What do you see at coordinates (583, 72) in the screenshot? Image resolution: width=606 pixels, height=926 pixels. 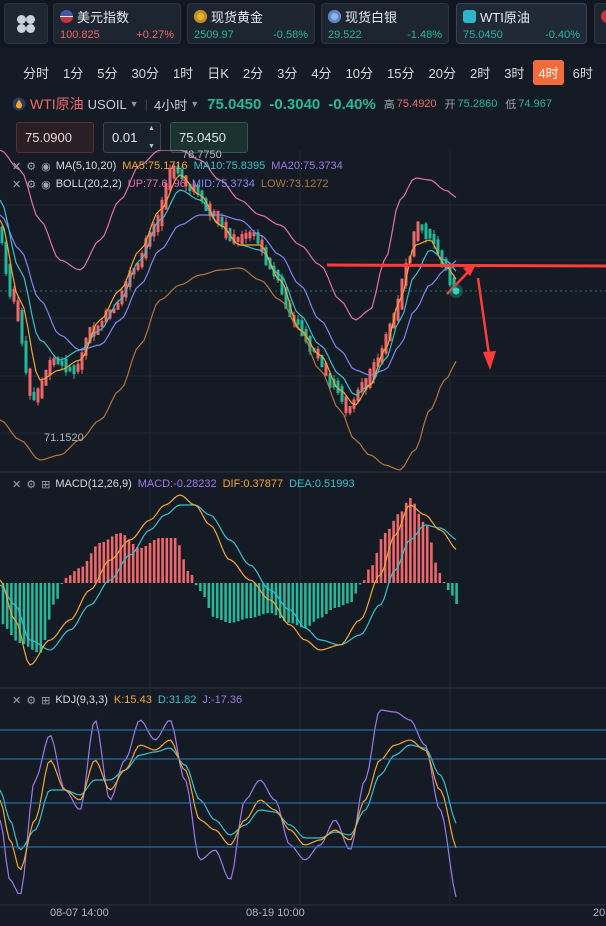 I see `timeframe-tab: 6时` at bounding box center [583, 72].